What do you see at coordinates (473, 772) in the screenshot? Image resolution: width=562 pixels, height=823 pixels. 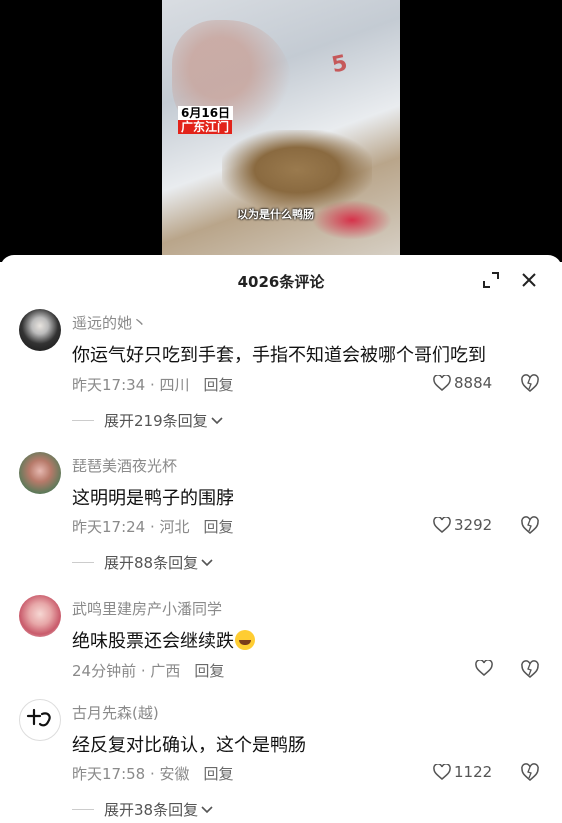 I see `like-count: 1122` at bounding box center [473, 772].